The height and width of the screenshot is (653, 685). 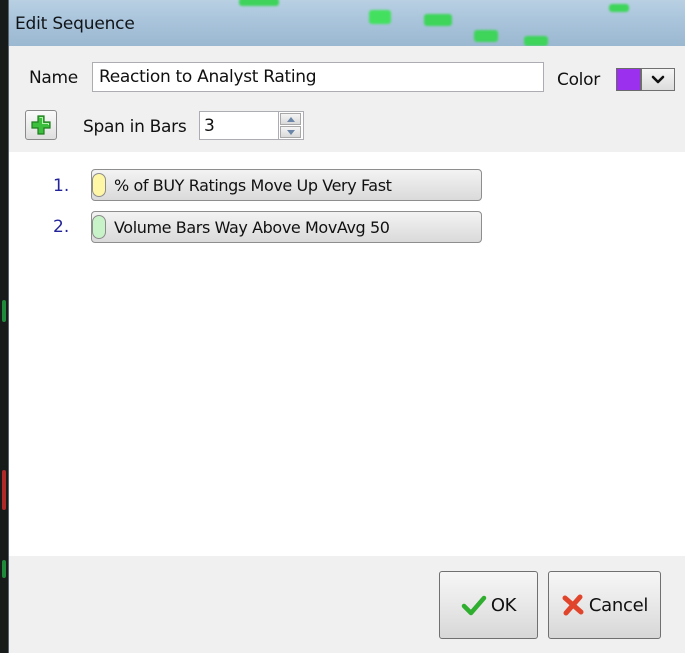 I want to click on span-in-bars-input, so click(x=239, y=125).